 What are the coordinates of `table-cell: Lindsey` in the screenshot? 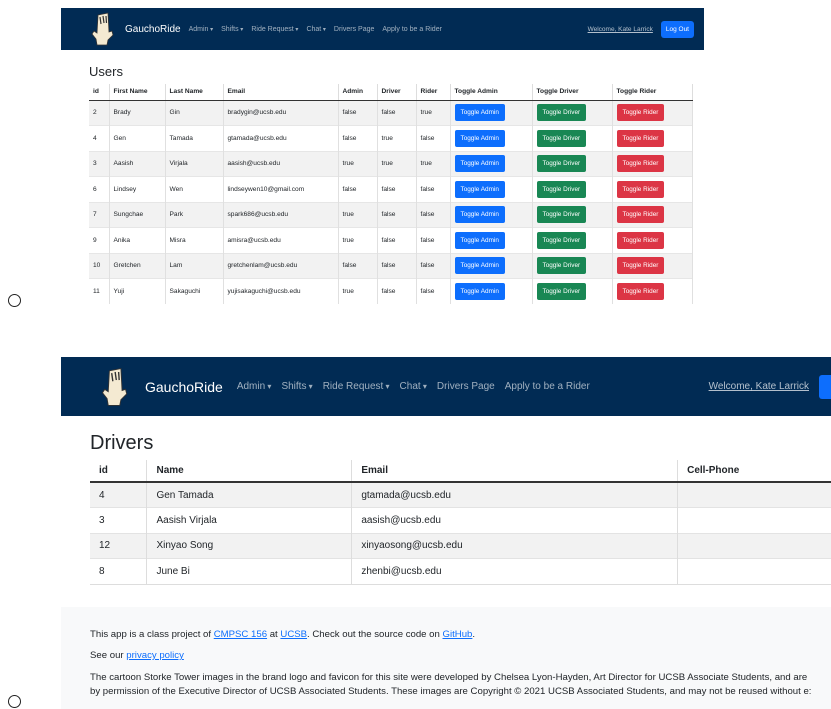 It's located at (137, 189).